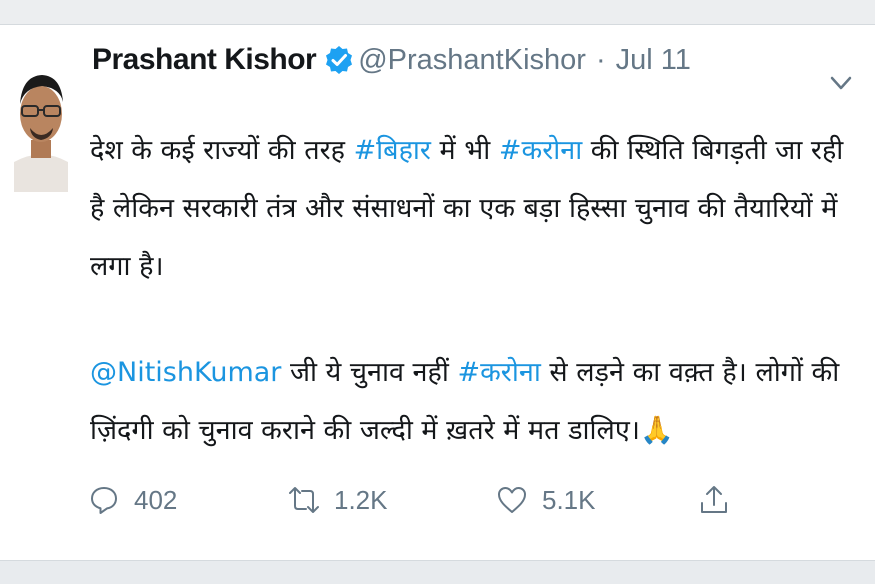  I want to click on share-button, so click(714, 500).